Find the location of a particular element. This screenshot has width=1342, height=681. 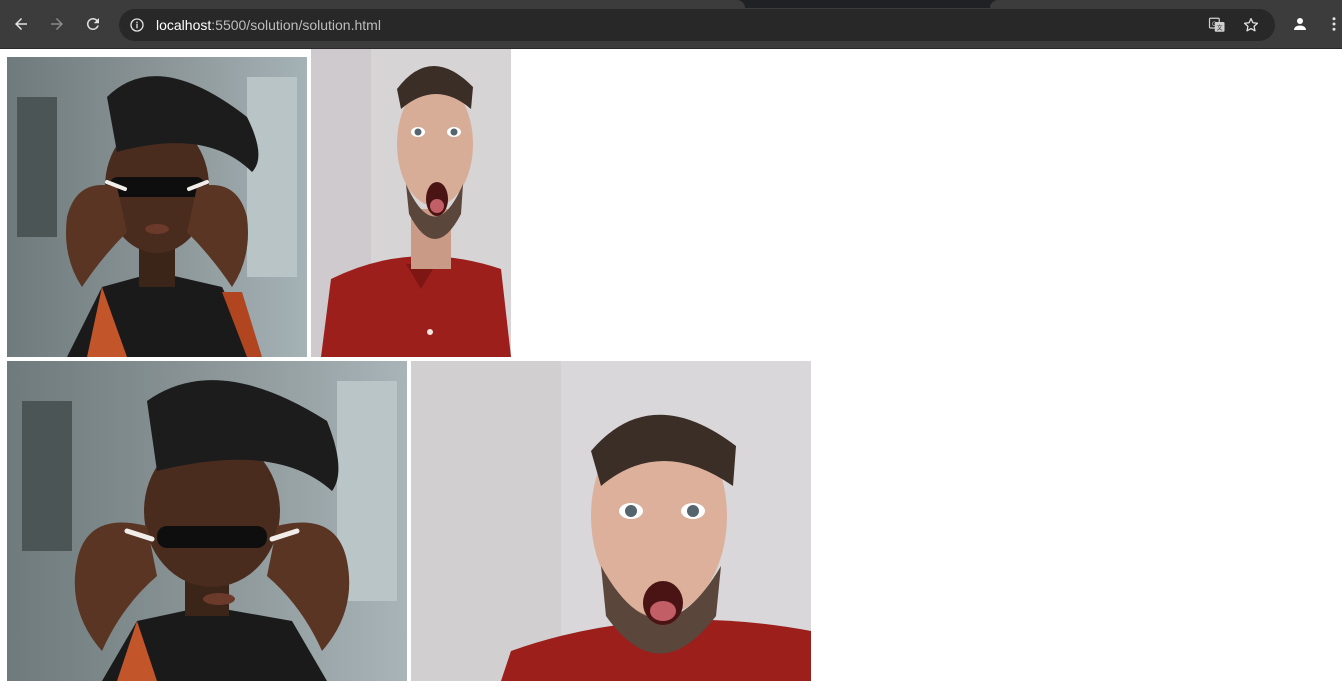

bookmark-button is located at coordinates (1251, 25).